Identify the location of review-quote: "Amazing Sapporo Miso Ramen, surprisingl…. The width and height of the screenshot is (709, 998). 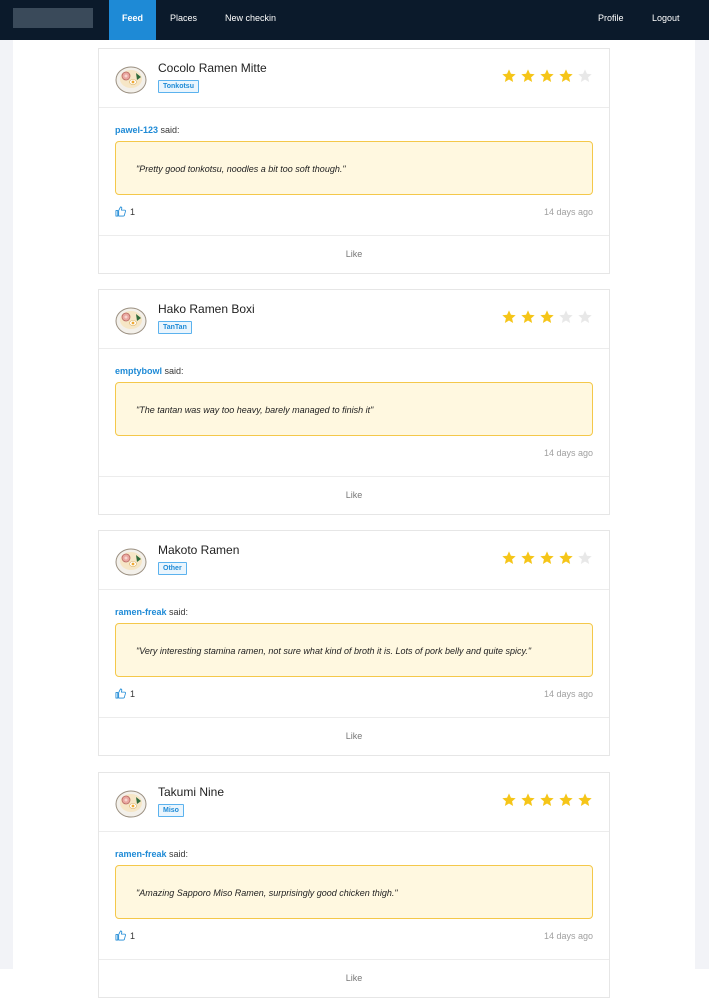
(354, 892).